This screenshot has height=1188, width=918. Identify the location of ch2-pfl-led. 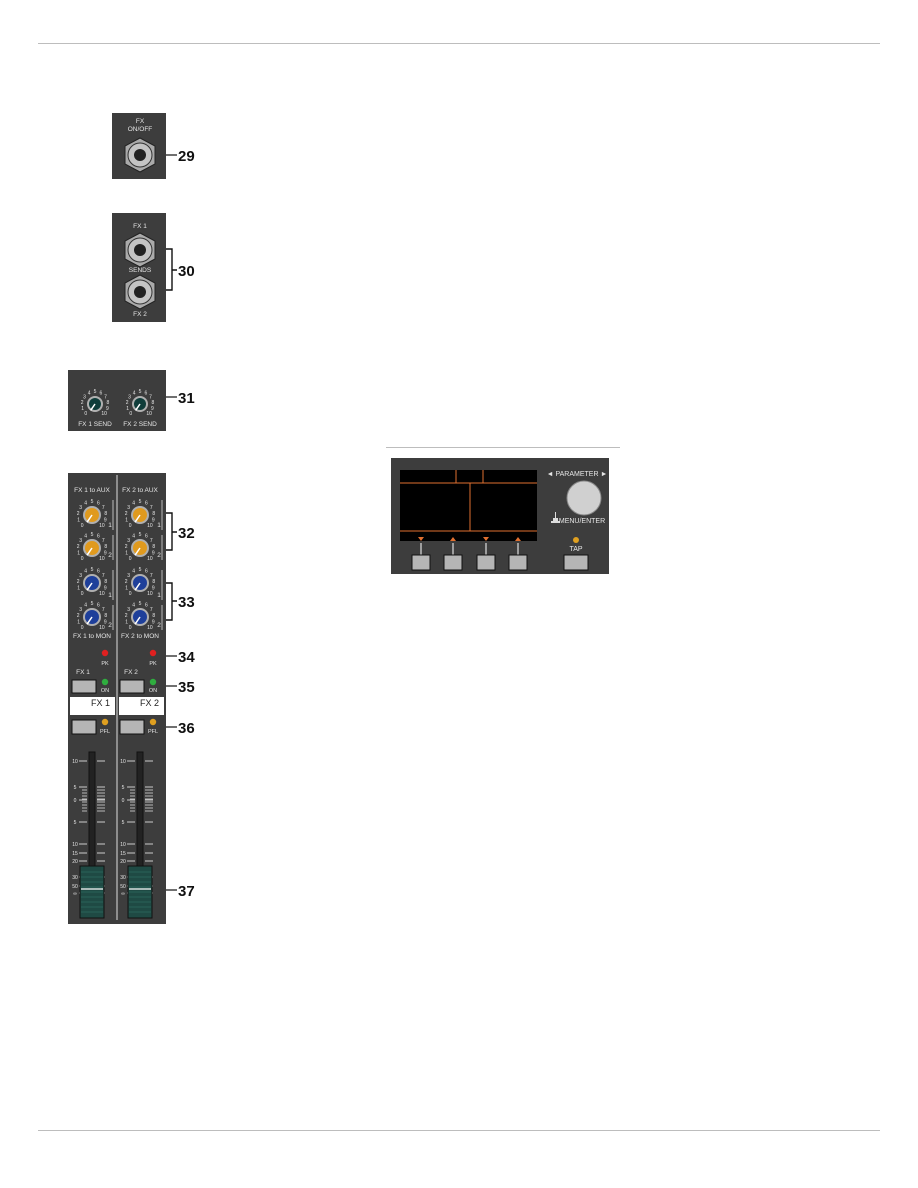
(153, 722).